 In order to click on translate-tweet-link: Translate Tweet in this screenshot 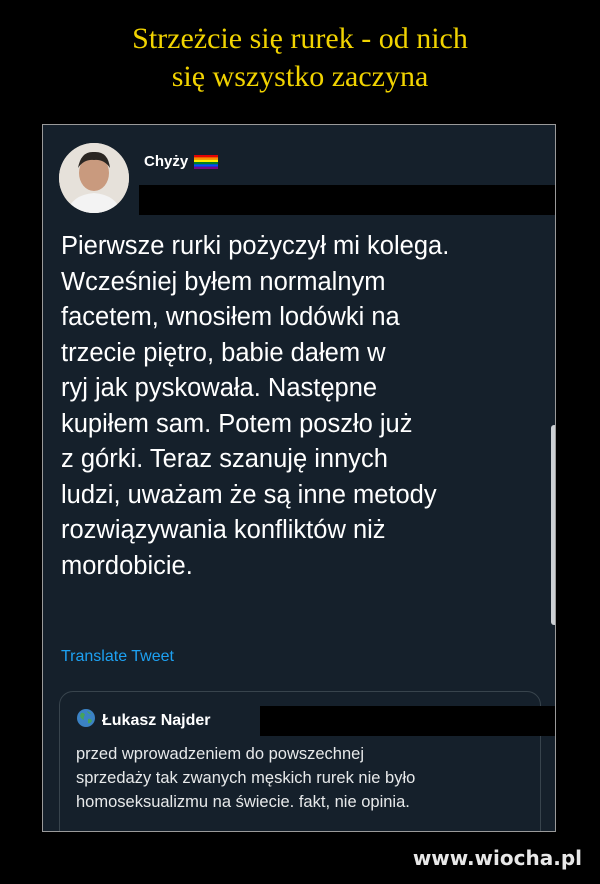, I will do `click(117, 657)`.